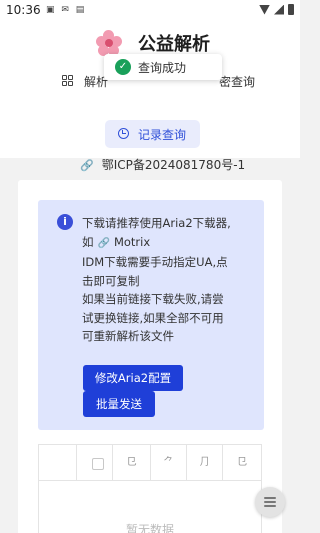  I want to click on table-header-cell, so click(58, 463).